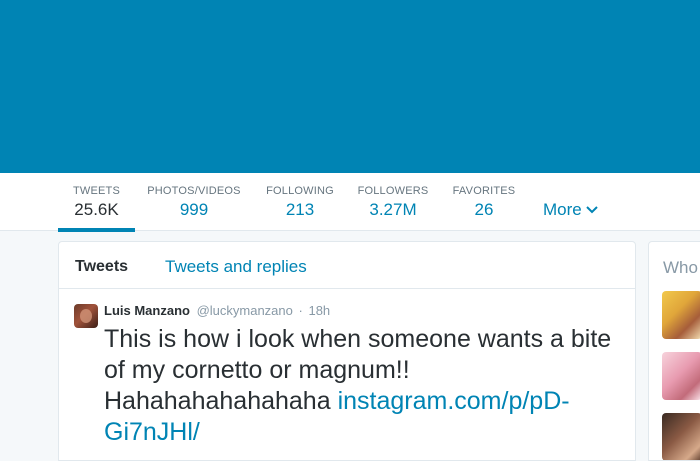 Image resolution: width=700 pixels, height=461 pixels. Describe the element at coordinates (562, 209) in the screenshot. I see `more-button-label: More` at that location.